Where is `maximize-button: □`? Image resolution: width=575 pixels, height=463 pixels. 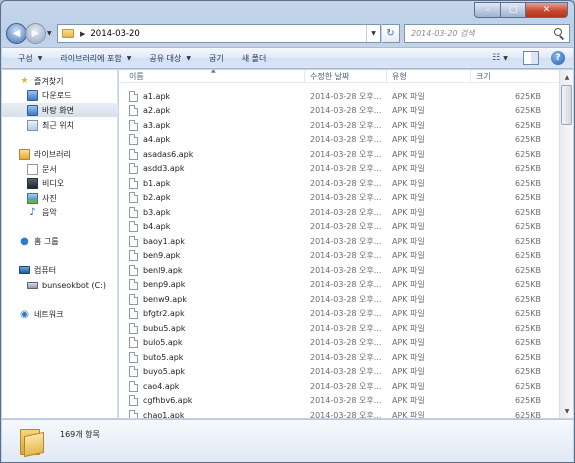
maximize-button: □ is located at coordinates (512, 10).